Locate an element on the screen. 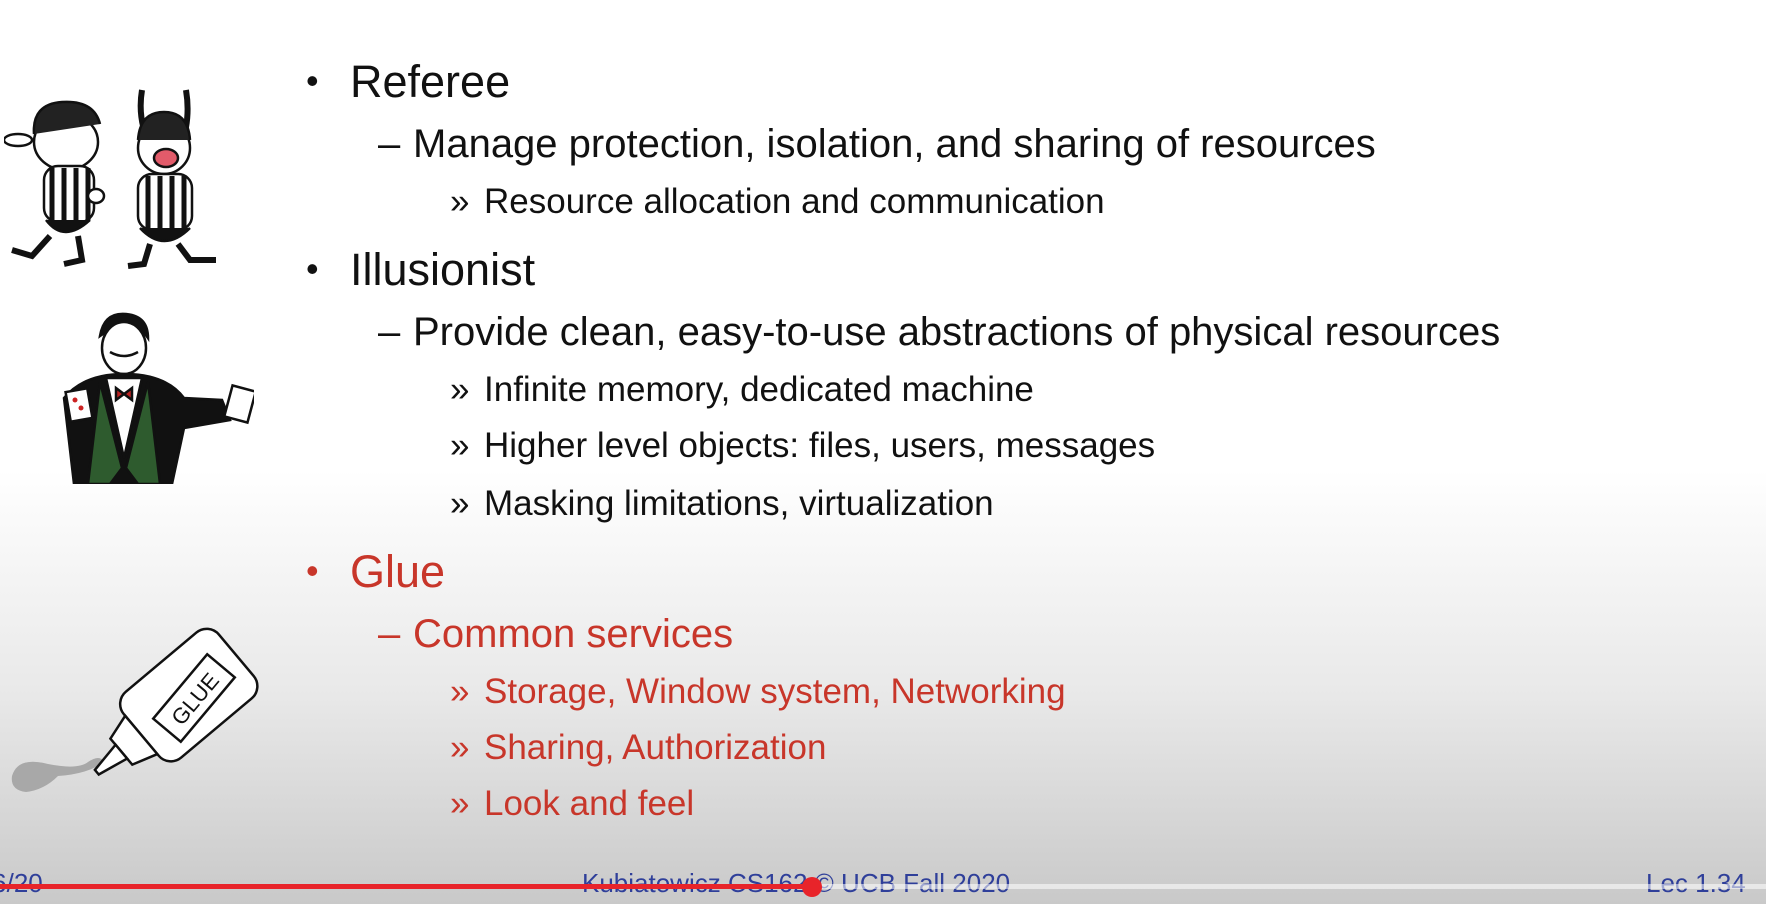 This screenshot has width=1766, height=904. video-progress-fill is located at coordinates (406, 886).